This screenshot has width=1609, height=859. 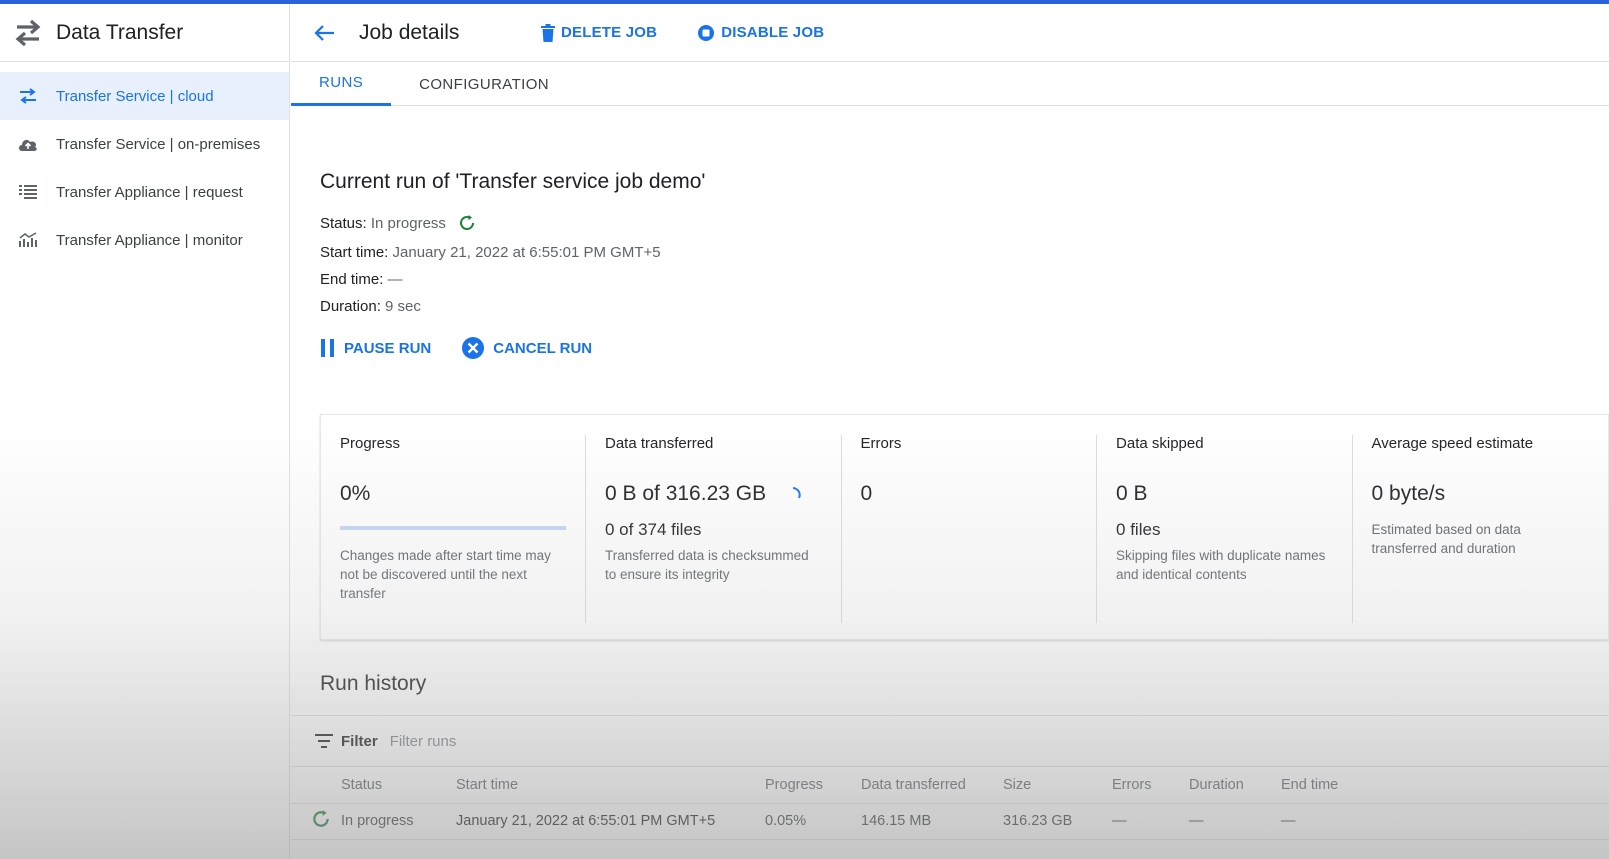 I want to click on cell-errors: —, so click(x=1150, y=821).